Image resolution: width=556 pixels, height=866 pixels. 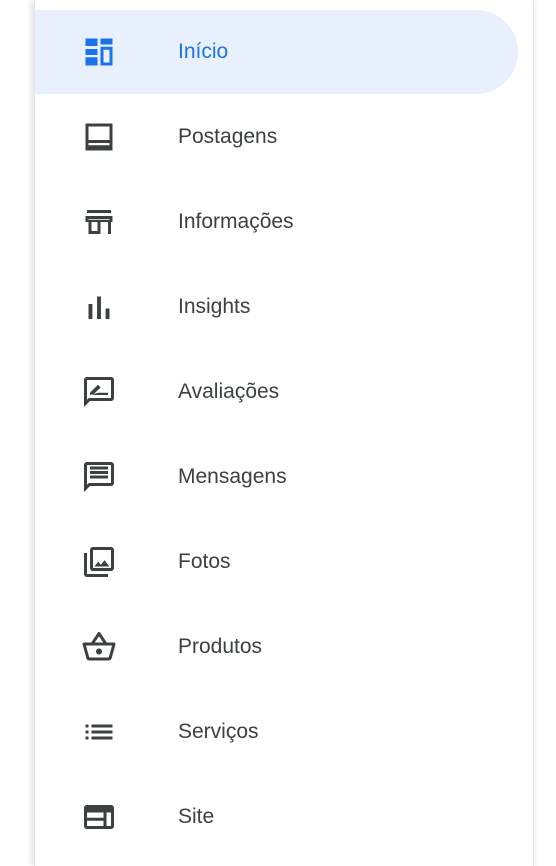 What do you see at coordinates (276, 817) in the screenshot?
I see `sidebar-item-site: Site` at bounding box center [276, 817].